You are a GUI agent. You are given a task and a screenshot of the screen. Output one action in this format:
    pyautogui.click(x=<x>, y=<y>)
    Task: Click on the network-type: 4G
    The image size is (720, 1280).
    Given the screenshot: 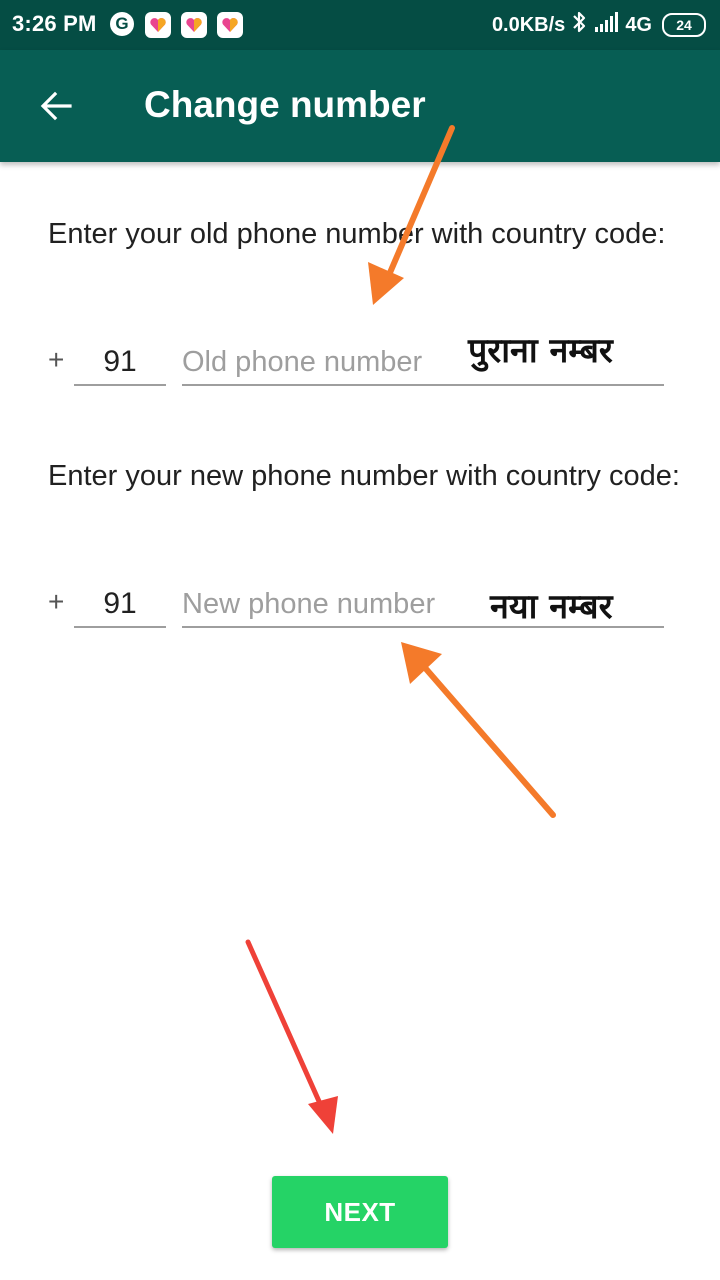 What is the action you would take?
    pyautogui.click(x=638, y=24)
    